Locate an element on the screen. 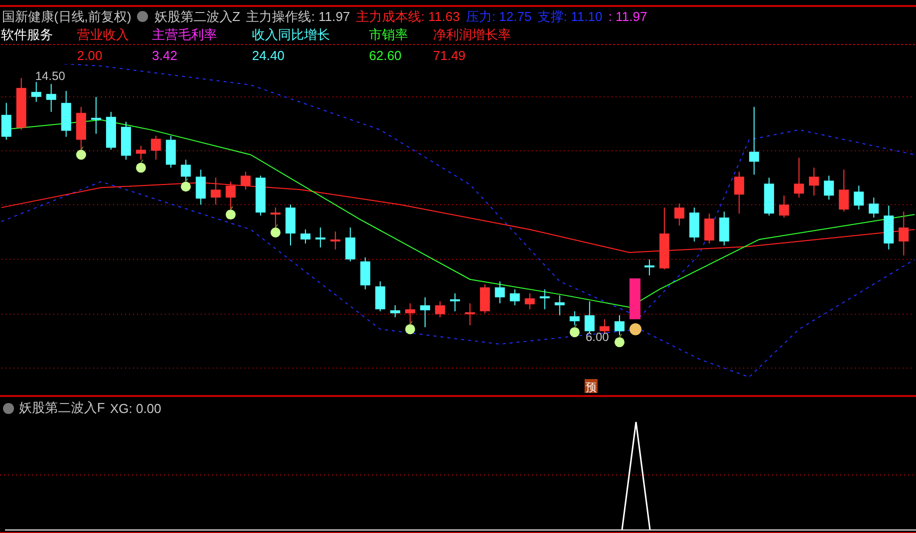  metric-value: 2.00 is located at coordinates (90, 55).